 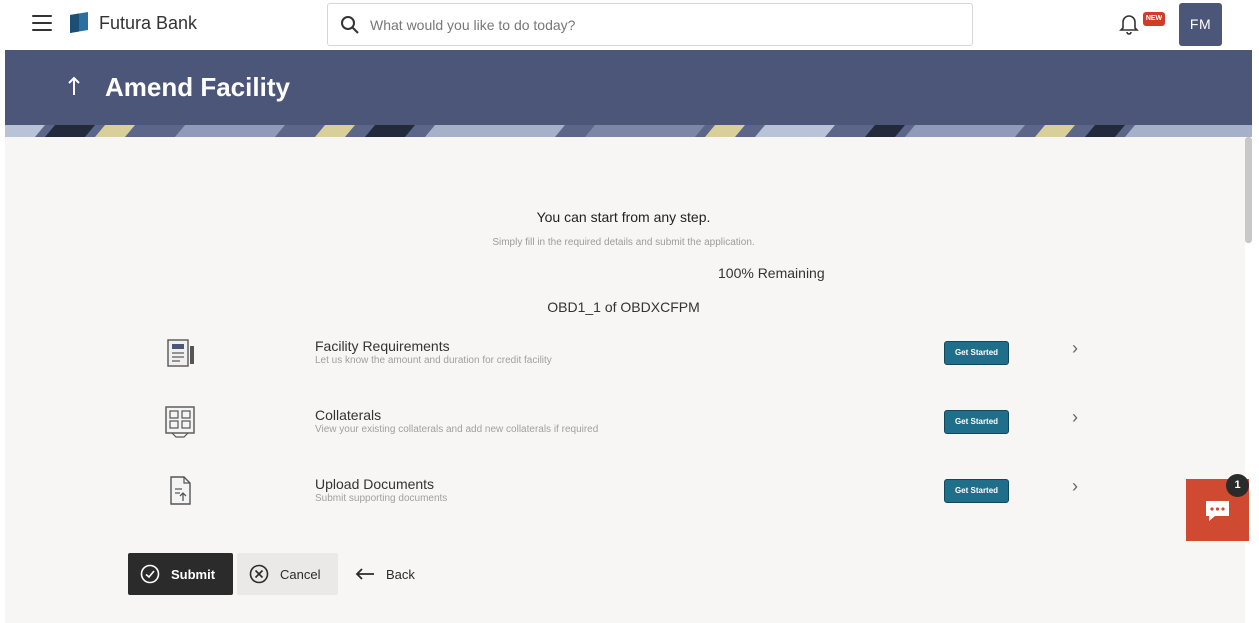 I want to click on header-pattern, so click(x=628, y=131).